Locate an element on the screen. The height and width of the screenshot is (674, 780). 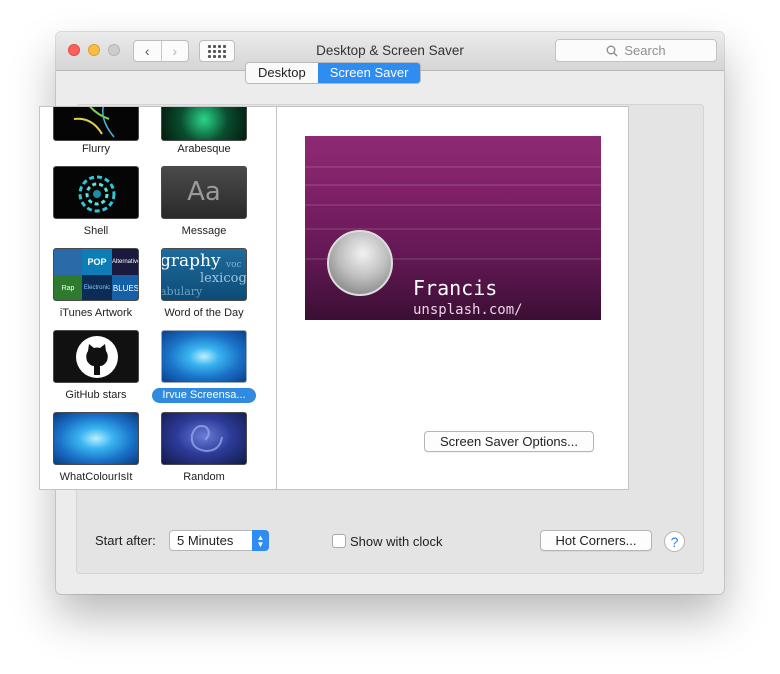
itunes-tile: Rap is located at coordinates (68, 287).